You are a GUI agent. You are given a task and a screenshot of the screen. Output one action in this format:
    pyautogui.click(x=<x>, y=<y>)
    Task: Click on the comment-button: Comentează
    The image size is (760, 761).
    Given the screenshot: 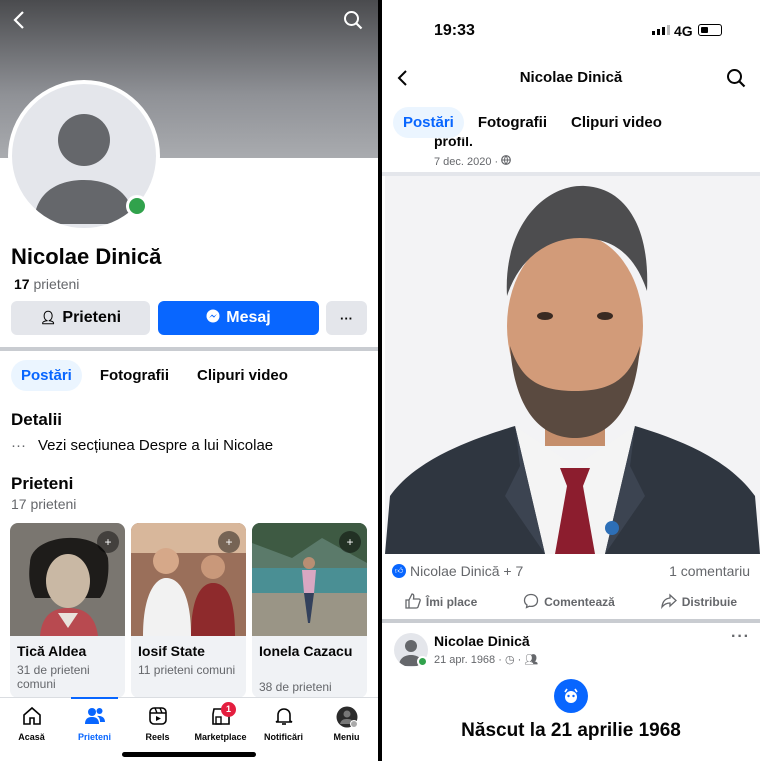 What is the action you would take?
    pyautogui.click(x=569, y=602)
    